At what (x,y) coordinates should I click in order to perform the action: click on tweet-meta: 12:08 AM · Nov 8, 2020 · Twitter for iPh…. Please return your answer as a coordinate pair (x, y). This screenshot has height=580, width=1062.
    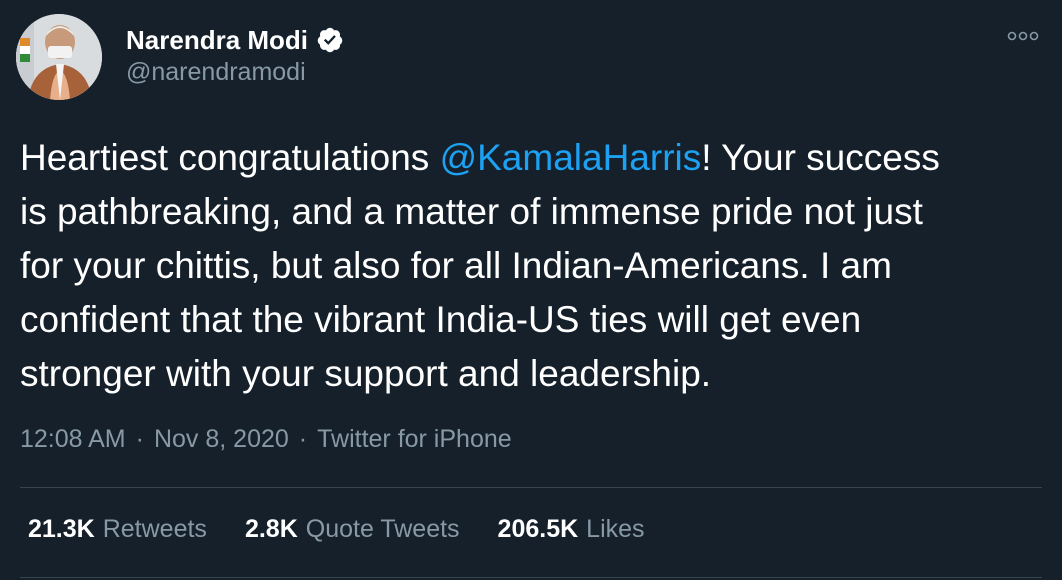
    Looking at the image, I should click on (266, 439).